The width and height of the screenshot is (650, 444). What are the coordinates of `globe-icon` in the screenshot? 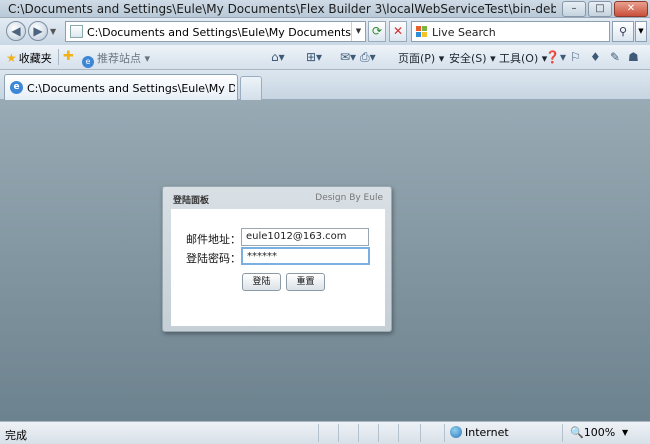 It's located at (456, 432).